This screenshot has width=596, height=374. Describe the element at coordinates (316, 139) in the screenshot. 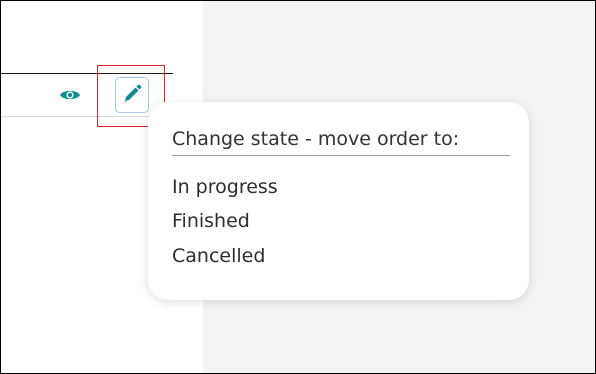

I see `popover-title: Change state - move order to:` at that location.